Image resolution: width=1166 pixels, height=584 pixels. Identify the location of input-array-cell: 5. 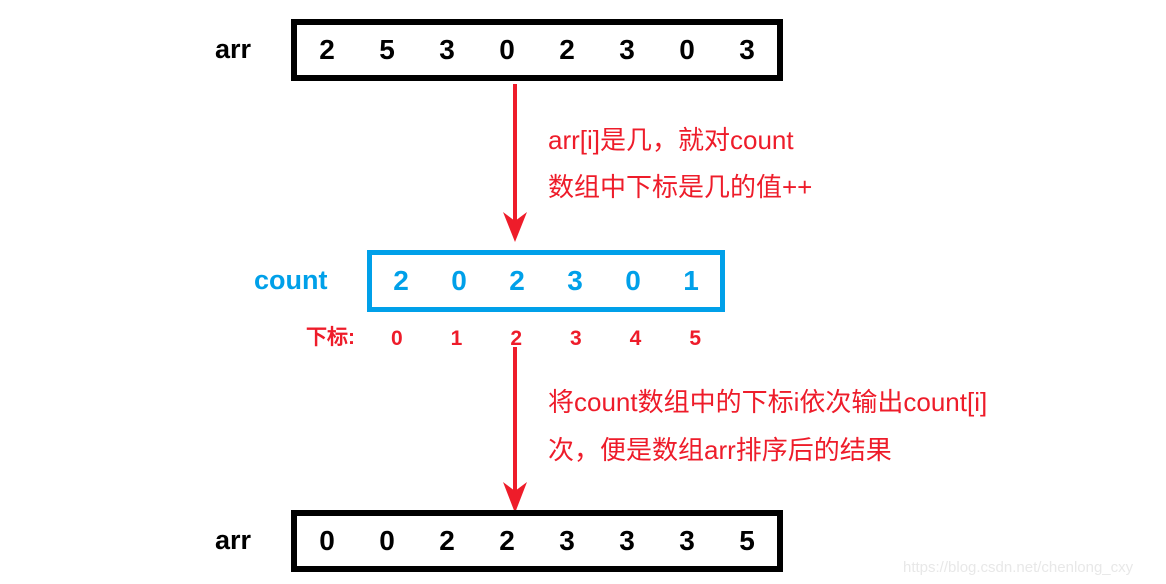
(387, 49).